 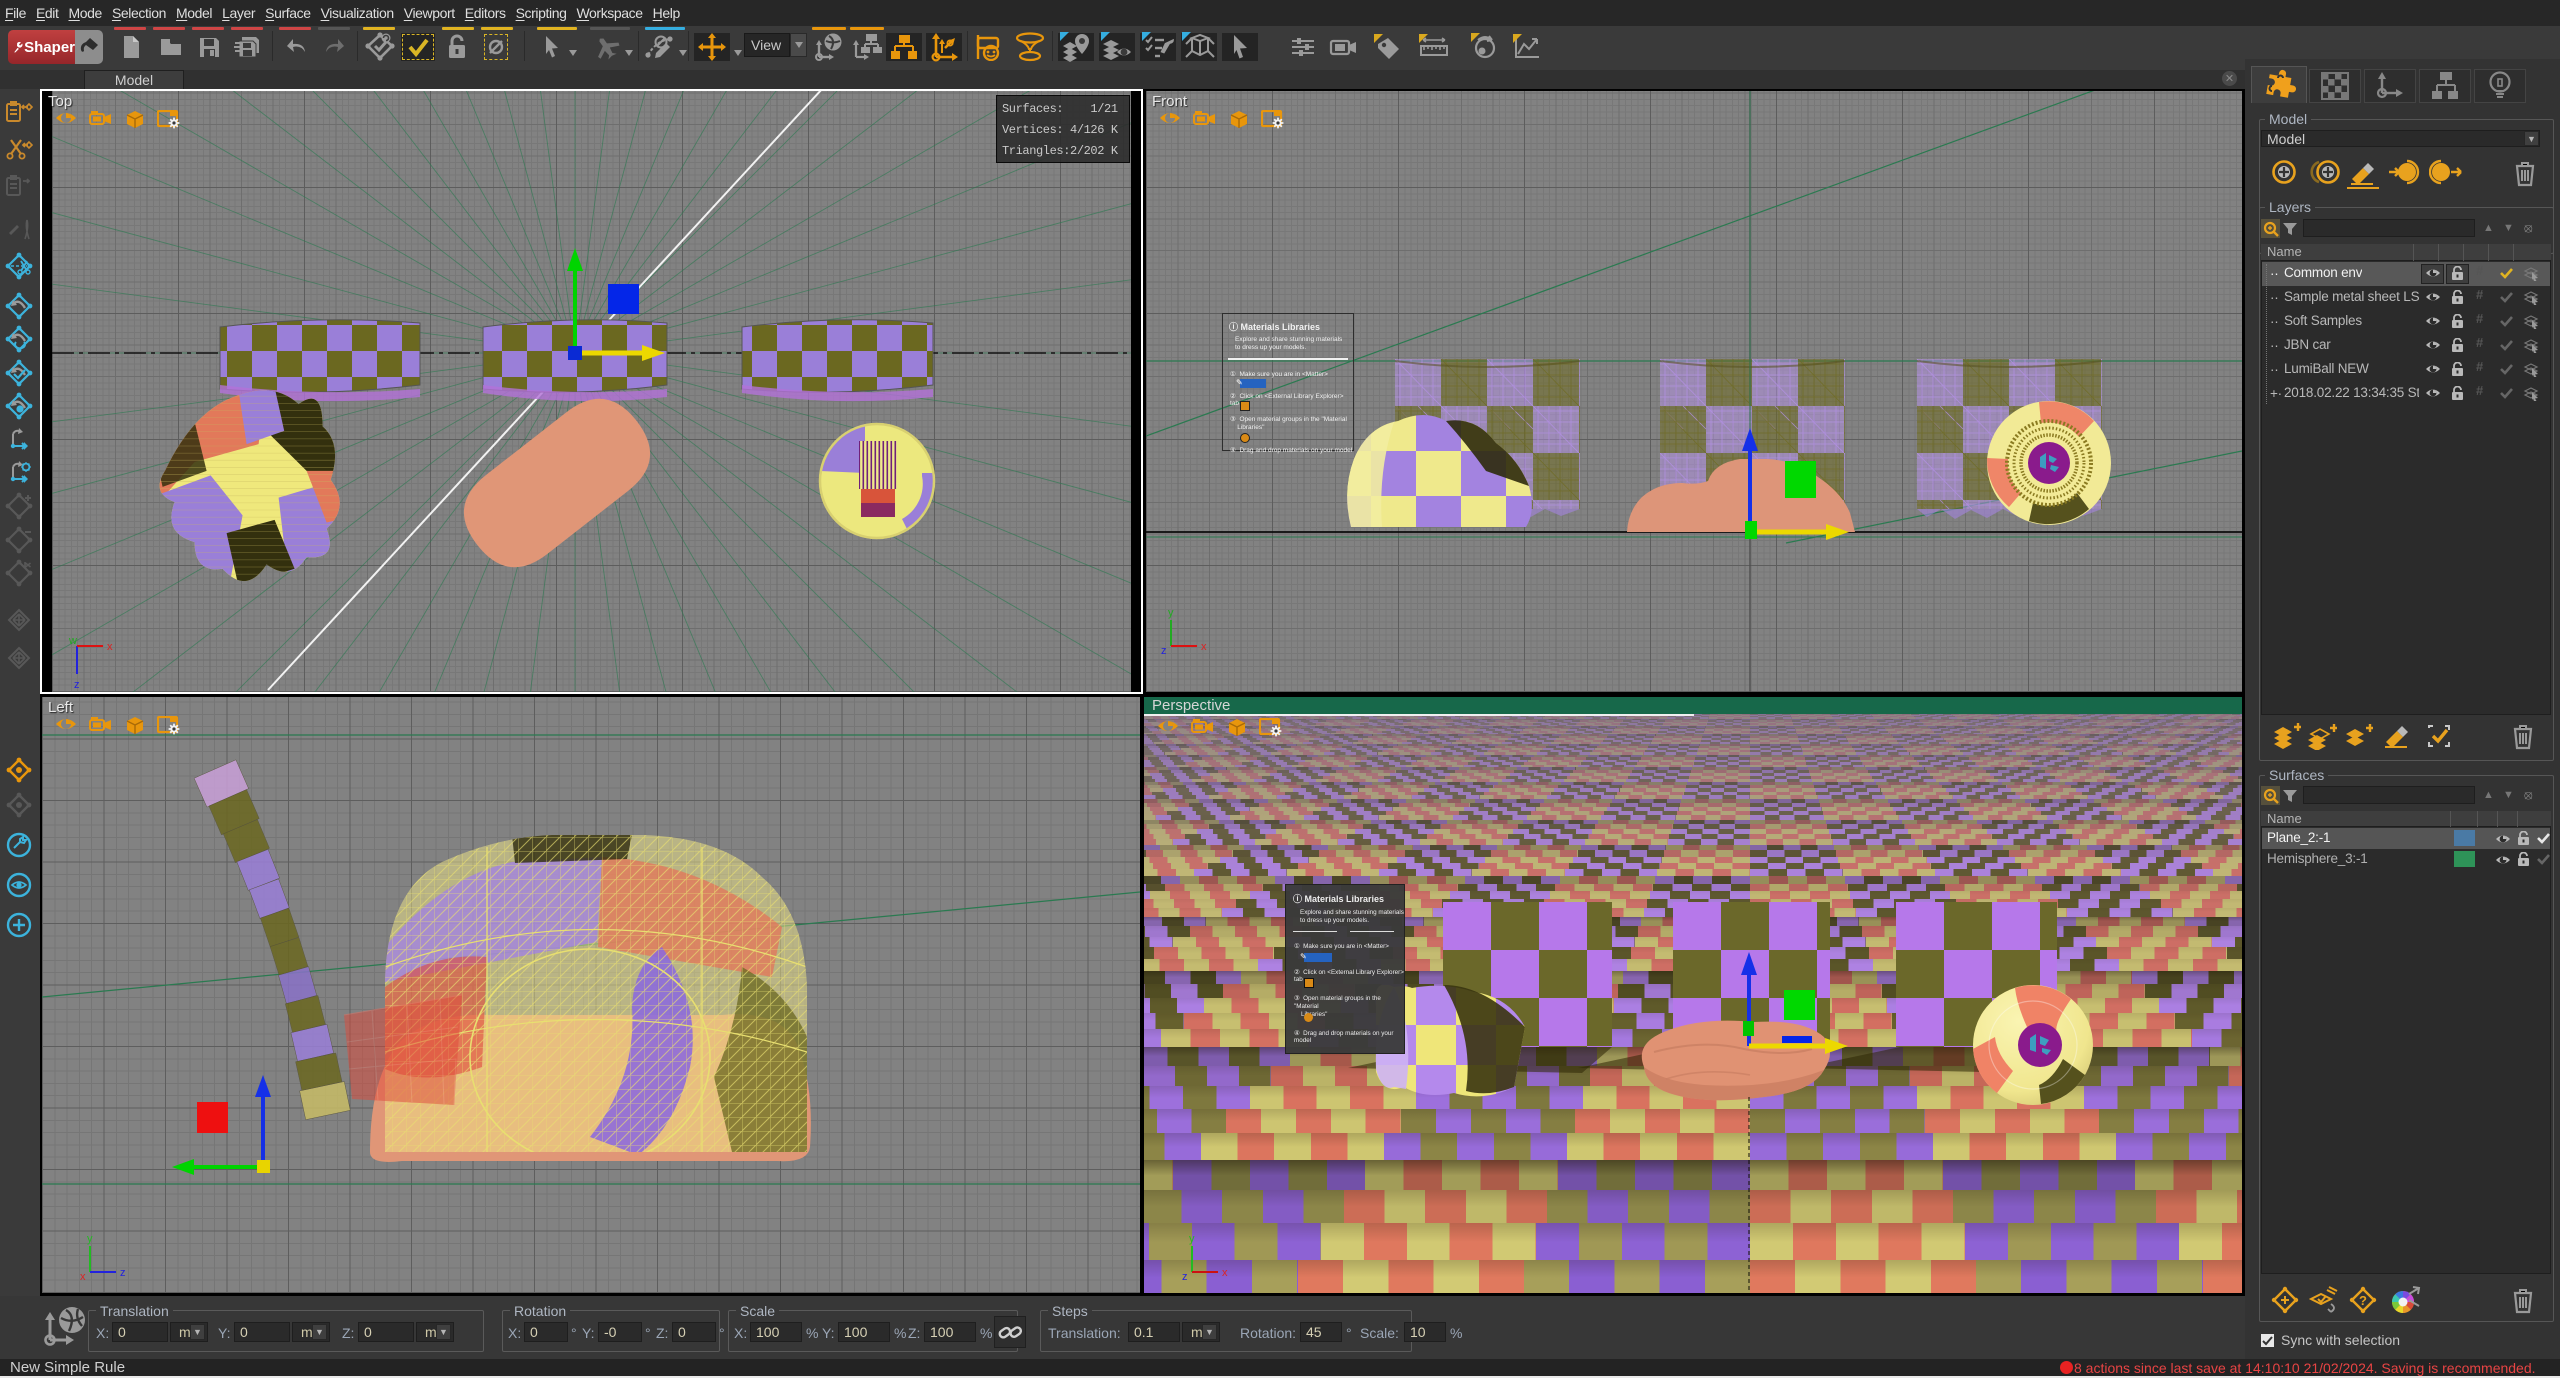 I want to click on svg-text: w, so click(x=72, y=641).